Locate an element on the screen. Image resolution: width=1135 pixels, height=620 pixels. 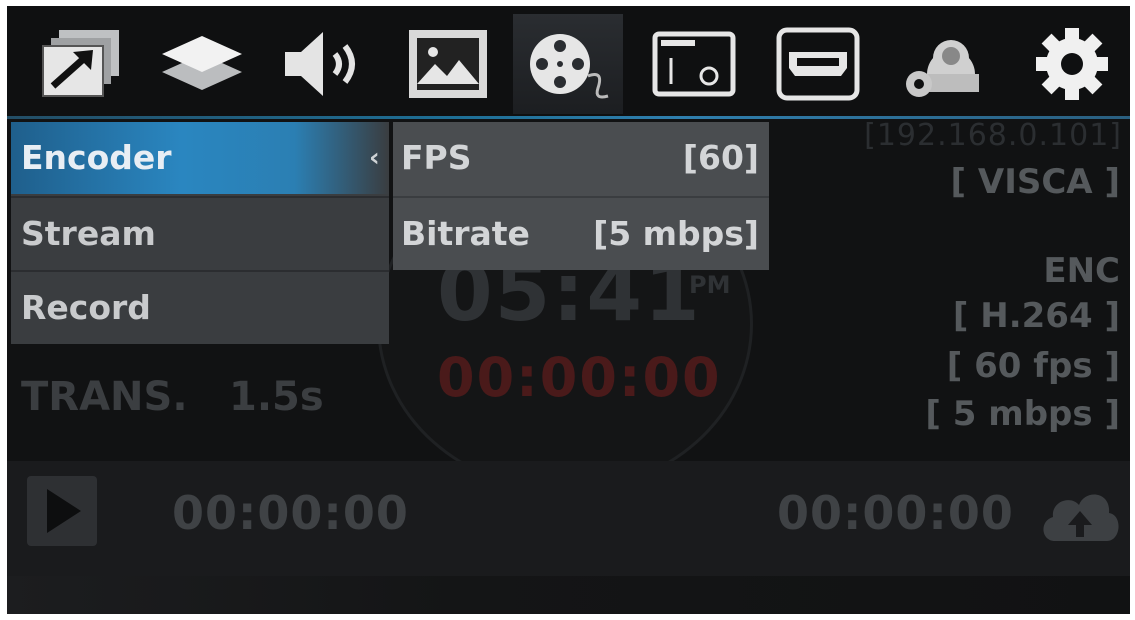
toolbar-audio-button is located at coordinates (324, 64).